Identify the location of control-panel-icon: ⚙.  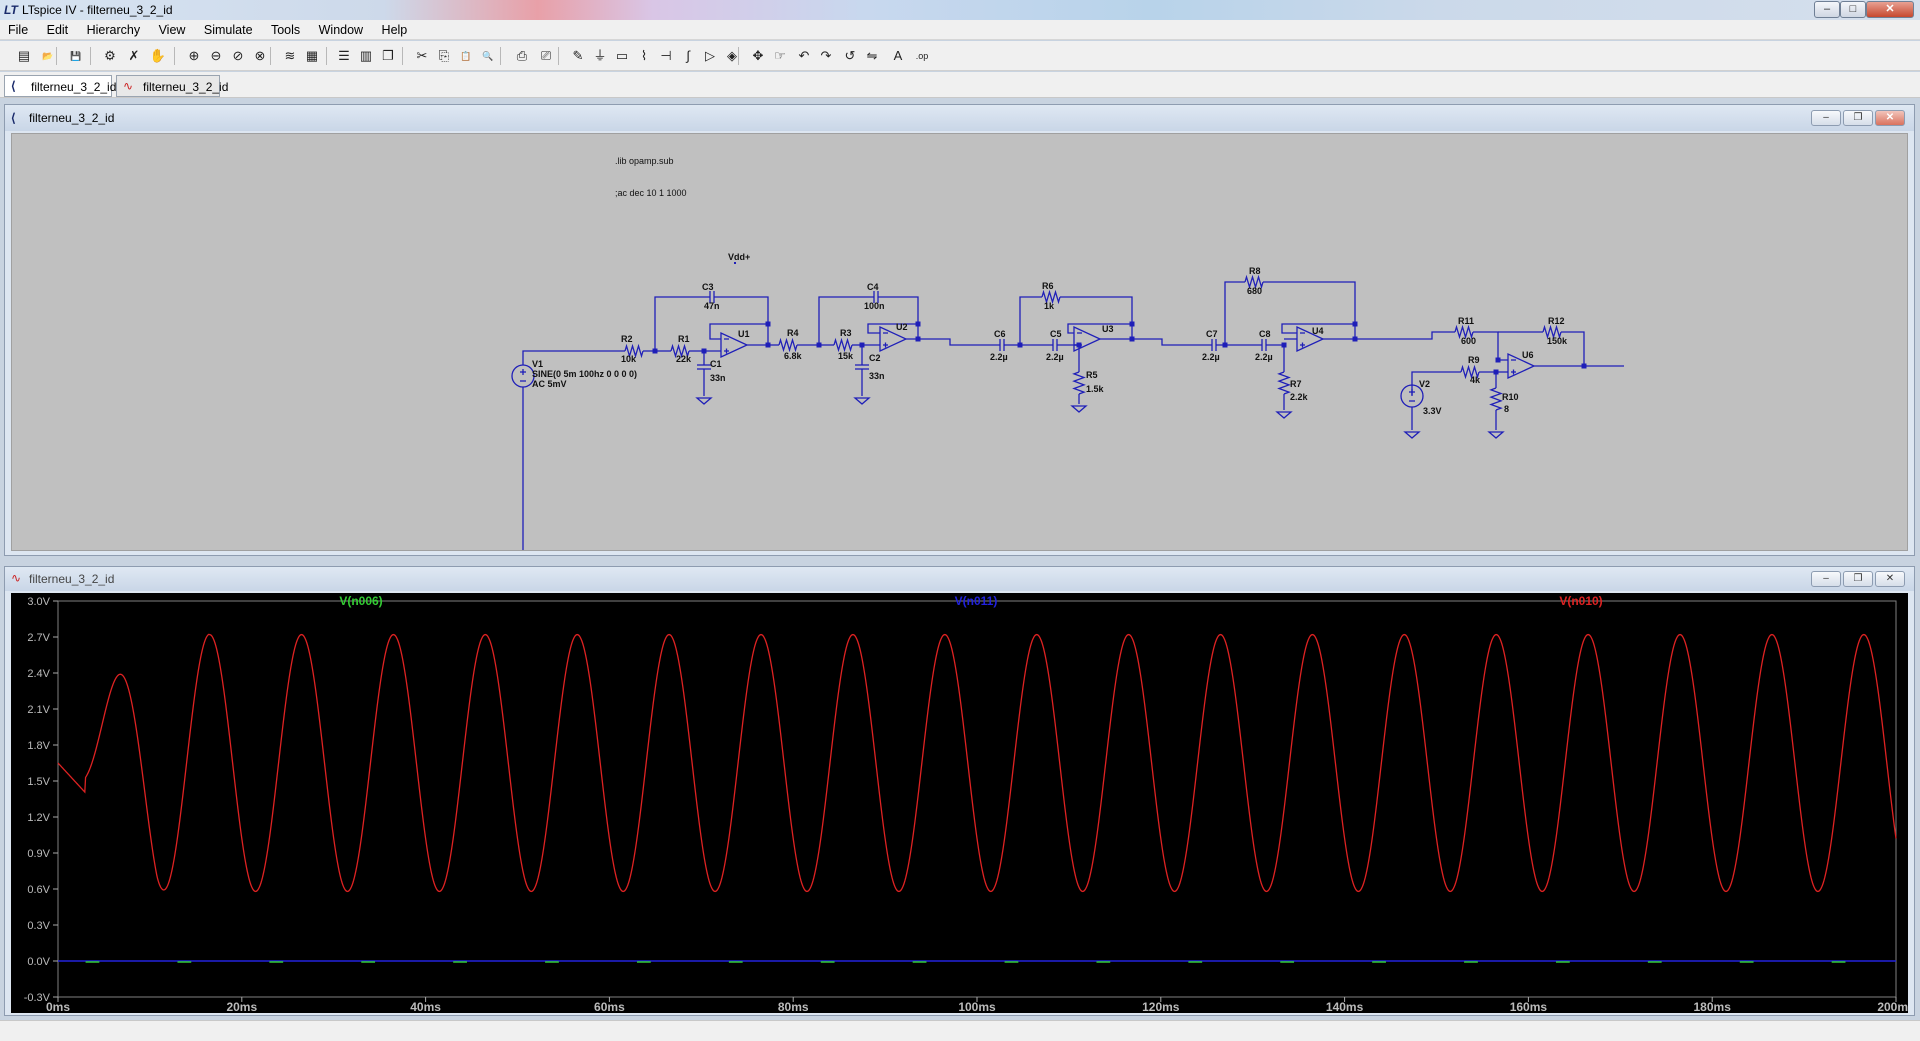
(110, 56).